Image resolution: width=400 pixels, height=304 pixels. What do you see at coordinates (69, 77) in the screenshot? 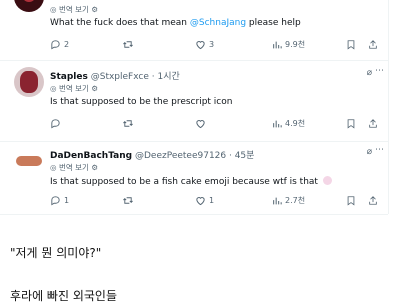
I see `display-name: Staples` at bounding box center [69, 77].